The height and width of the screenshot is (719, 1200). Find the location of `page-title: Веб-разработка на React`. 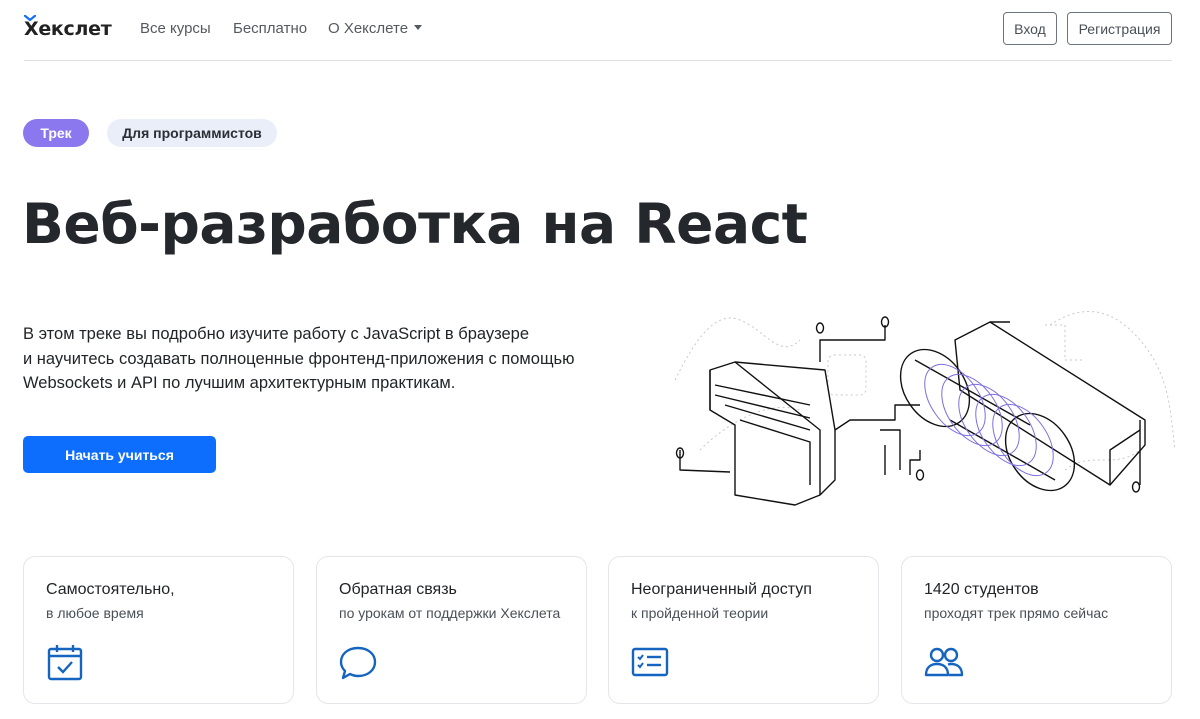

page-title: Веб-разработка на React is located at coordinates (415, 224).